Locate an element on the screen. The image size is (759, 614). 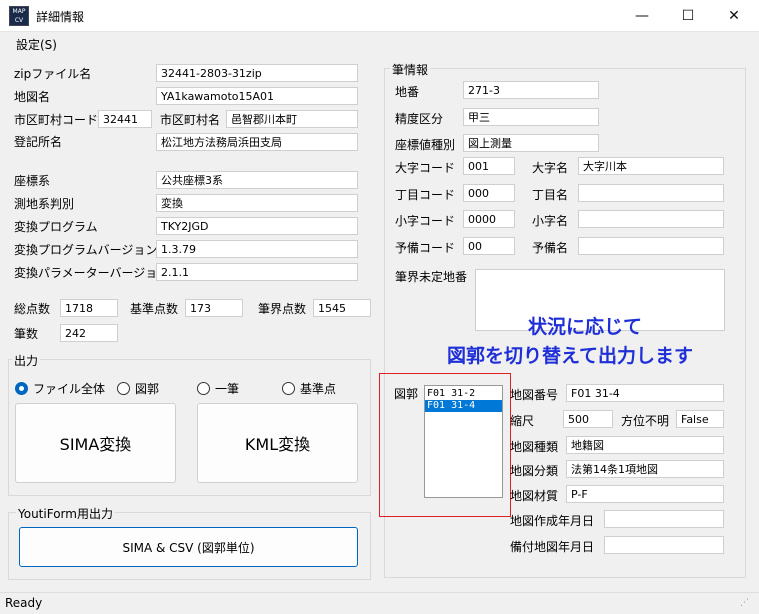
radio-ippitsu: 一筆 is located at coordinates (218, 388).